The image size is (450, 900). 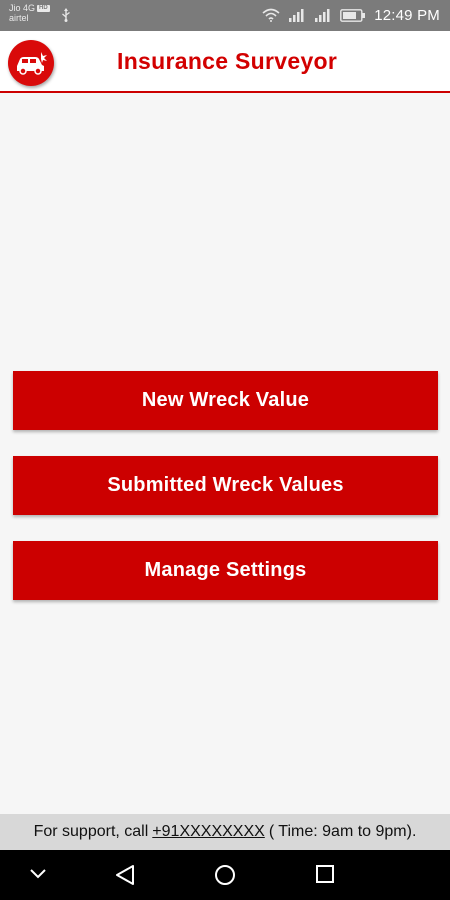 What do you see at coordinates (325, 874) in the screenshot?
I see `recents-icon` at bounding box center [325, 874].